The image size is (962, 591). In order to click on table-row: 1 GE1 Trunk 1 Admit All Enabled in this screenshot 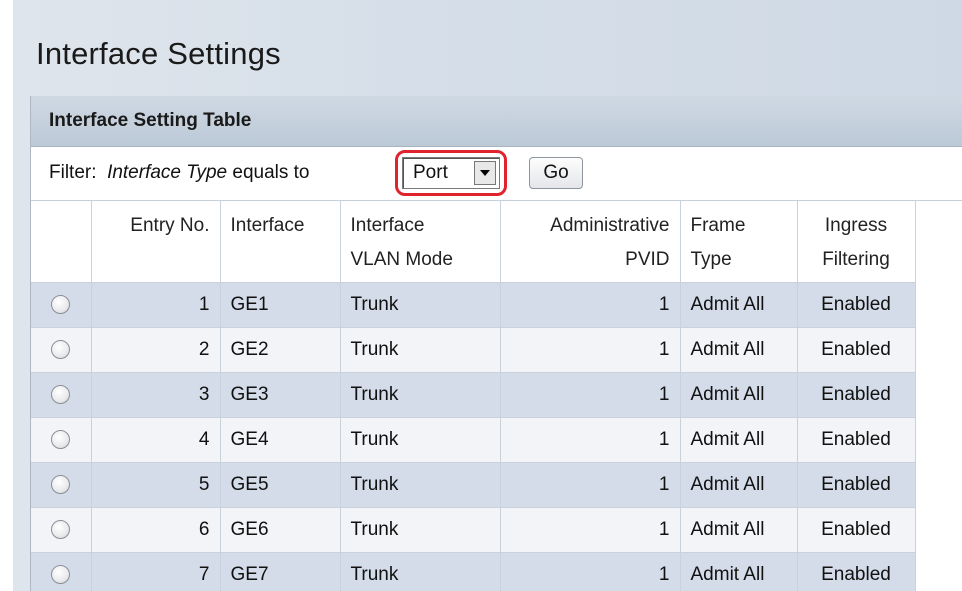, I will do `click(473, 305)`.